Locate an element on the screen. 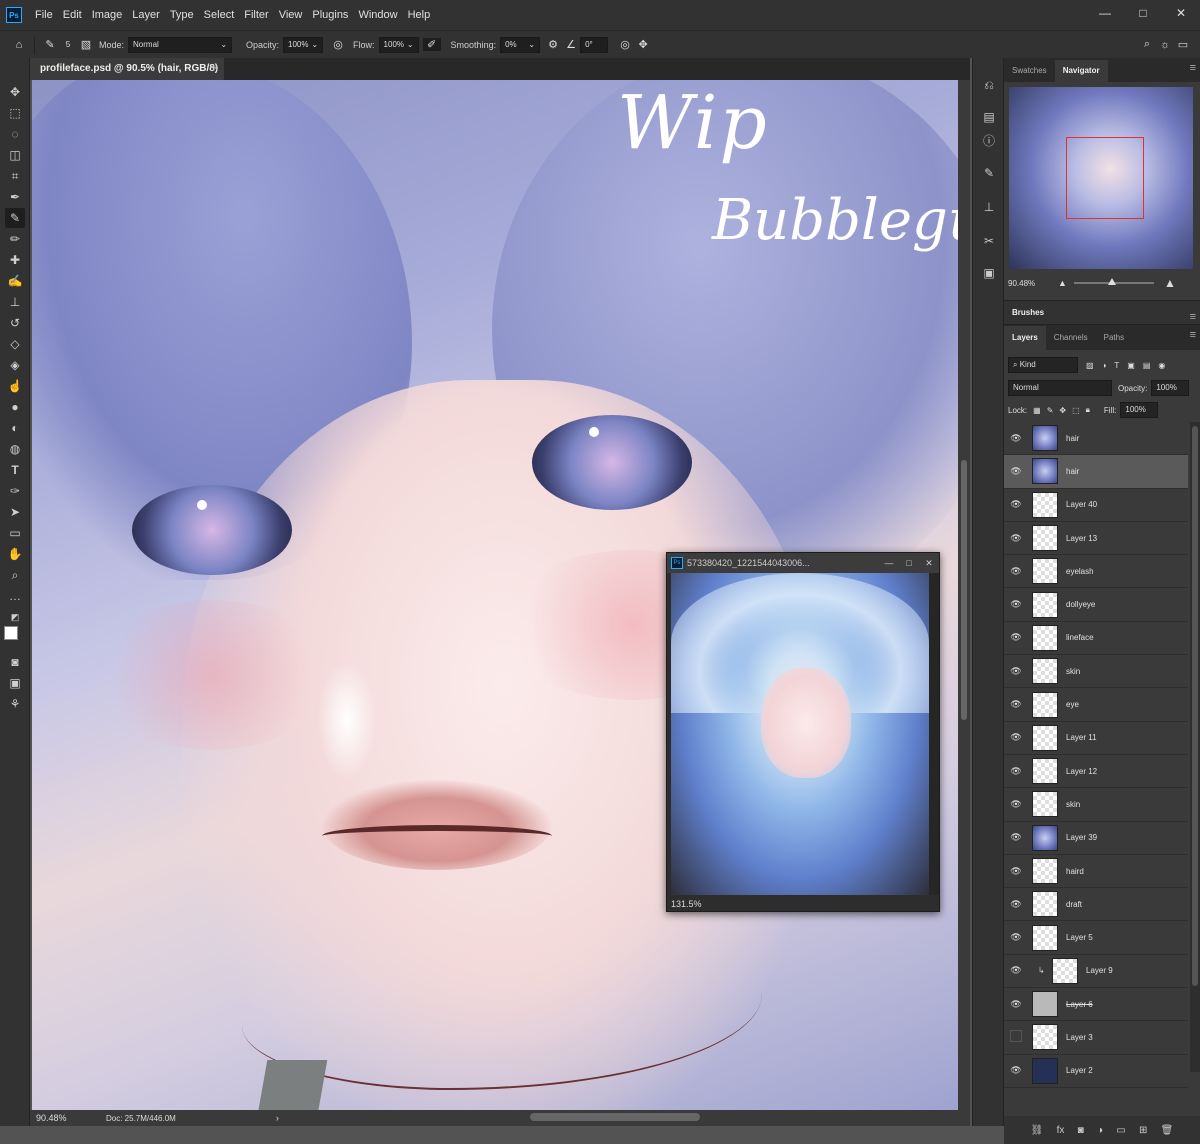  menu-filter: Filter is located at coordinates (256, 15).